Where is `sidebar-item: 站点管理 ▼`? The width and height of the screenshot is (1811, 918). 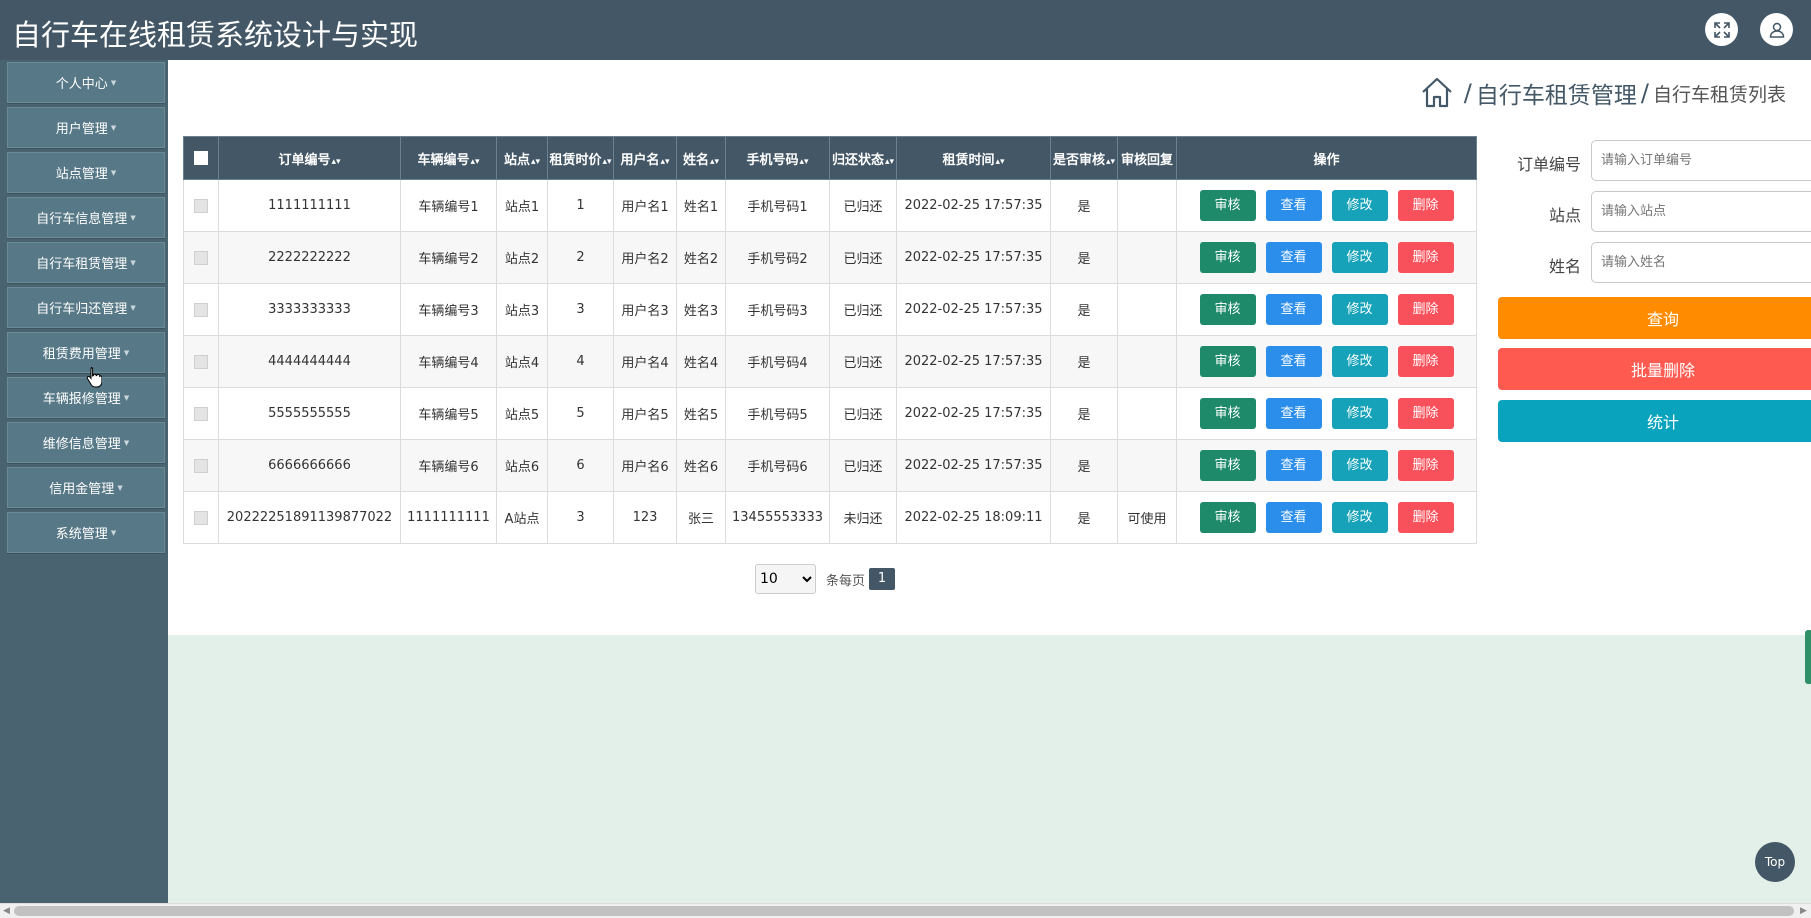
sidebar-item: 站点管理 ▼ is located at coordinates (86, 172).